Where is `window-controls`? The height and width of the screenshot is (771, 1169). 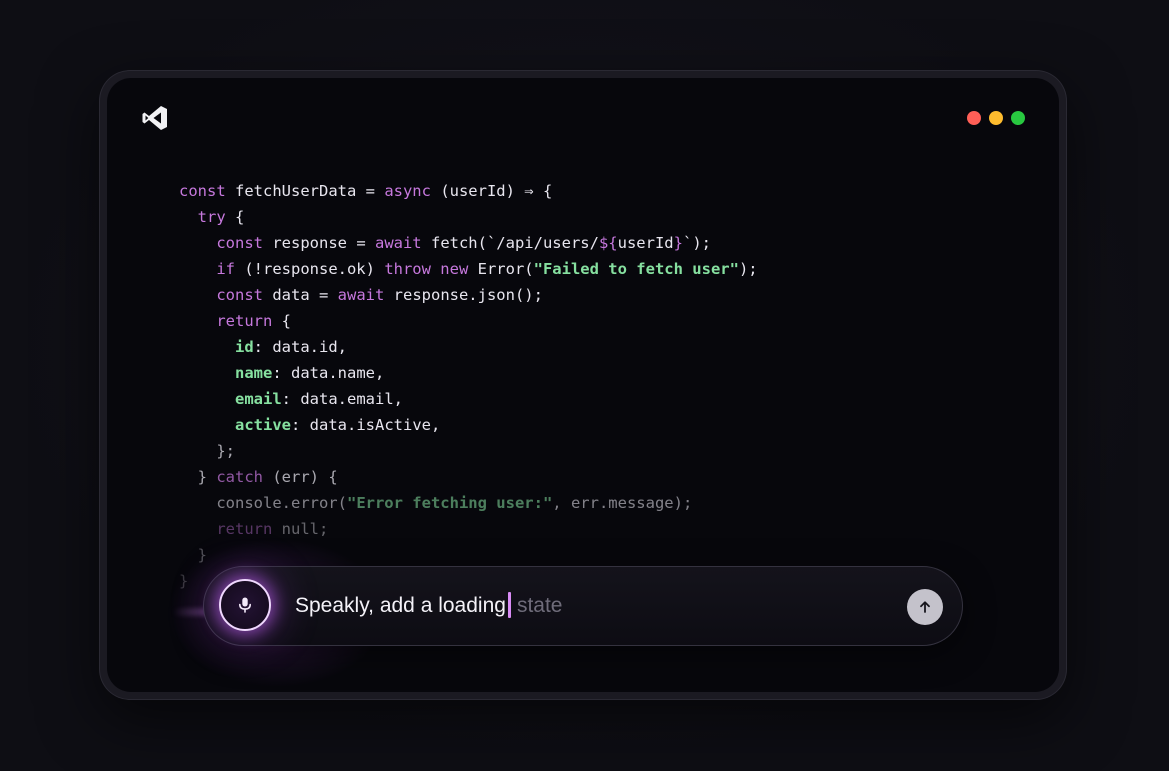
window-controls is located at coordinates (996, 118).